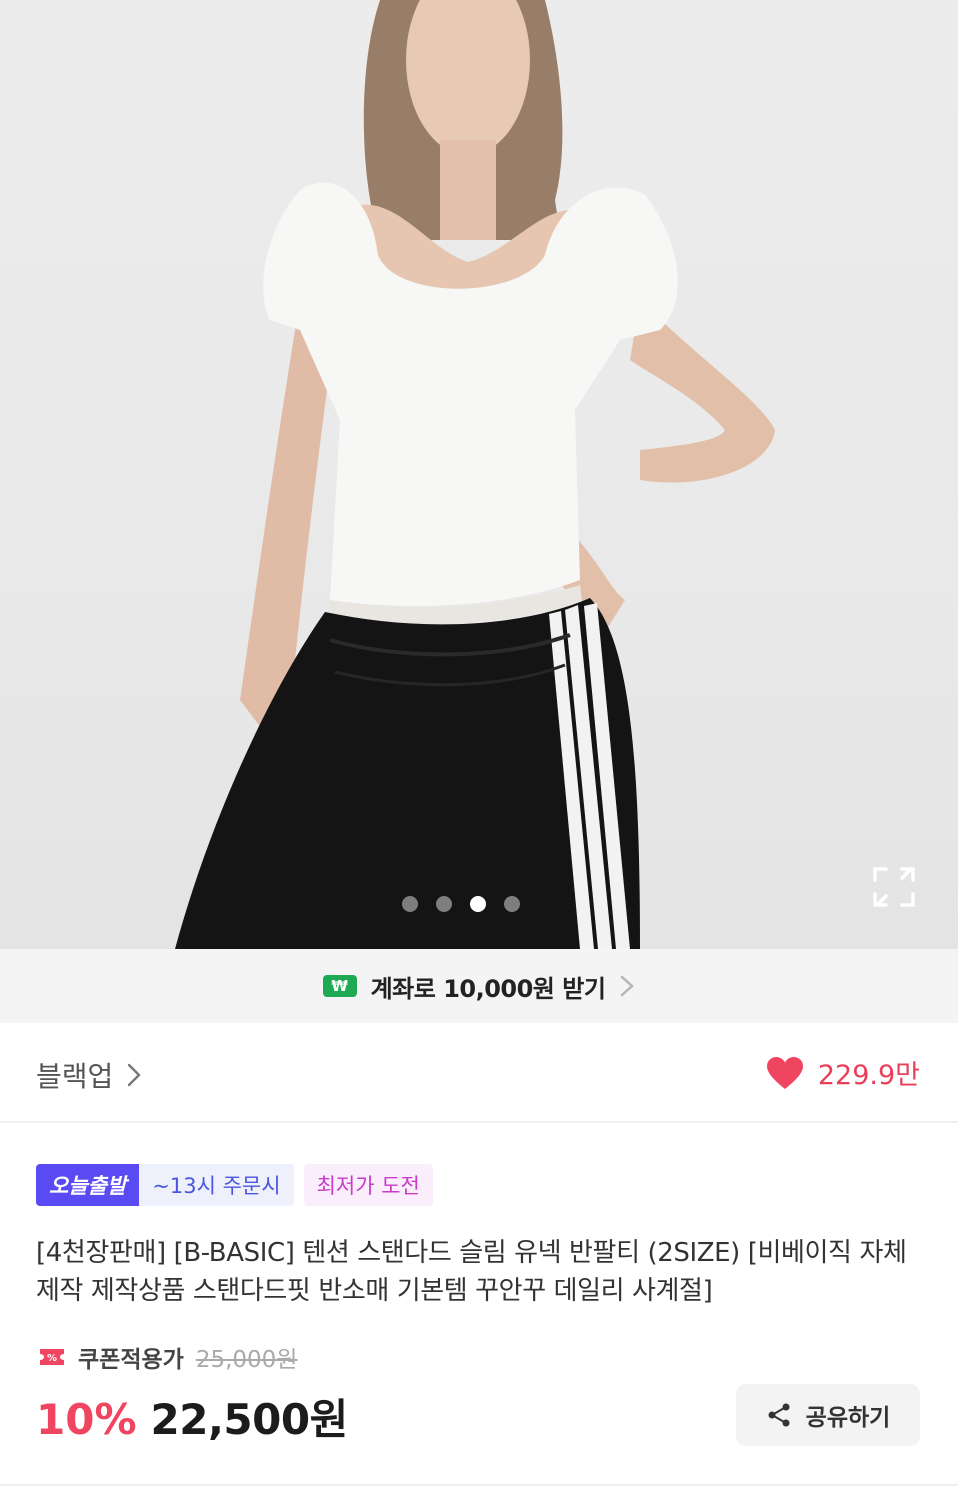 This screenshot has width=958, height=1500. Describe the element at coordinates (246, 1360) in the screenshot. I see `original-price: 25,000원` at that location.